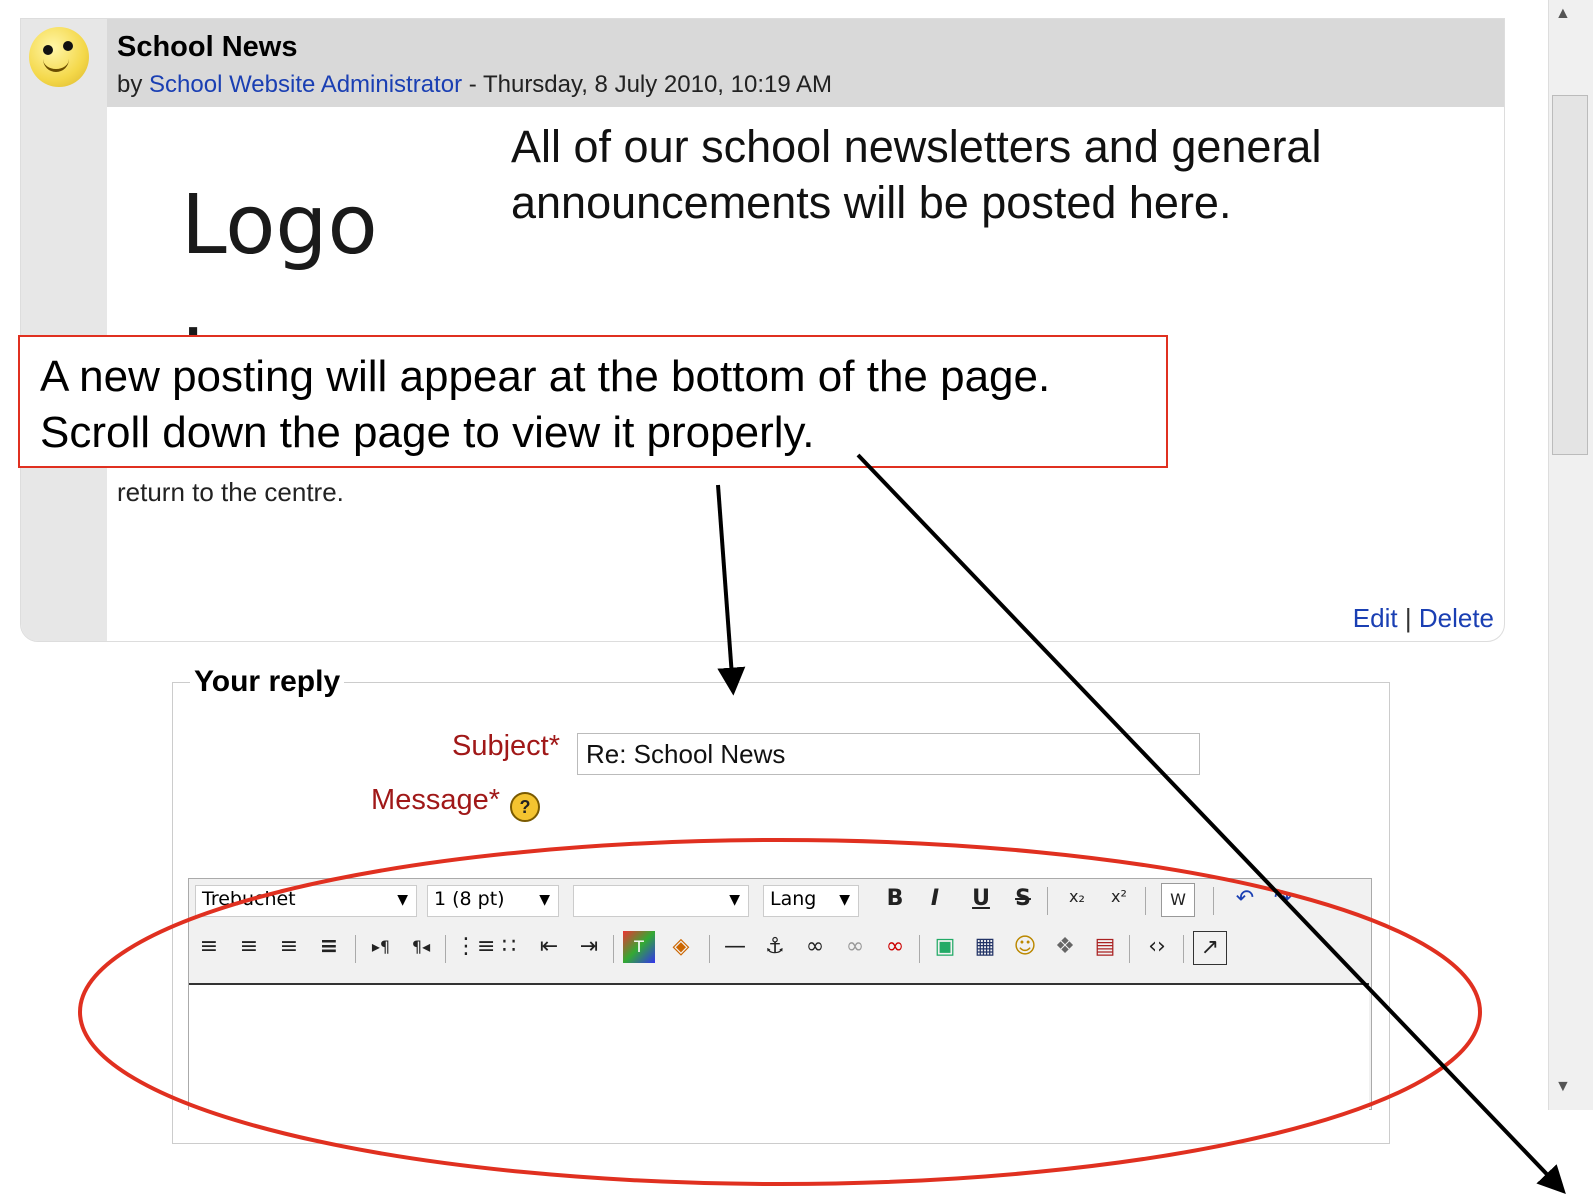 The width and height of the screenshot is (1593, 1202). I want to click on redo-icon: ↷, so click(1283, 899).